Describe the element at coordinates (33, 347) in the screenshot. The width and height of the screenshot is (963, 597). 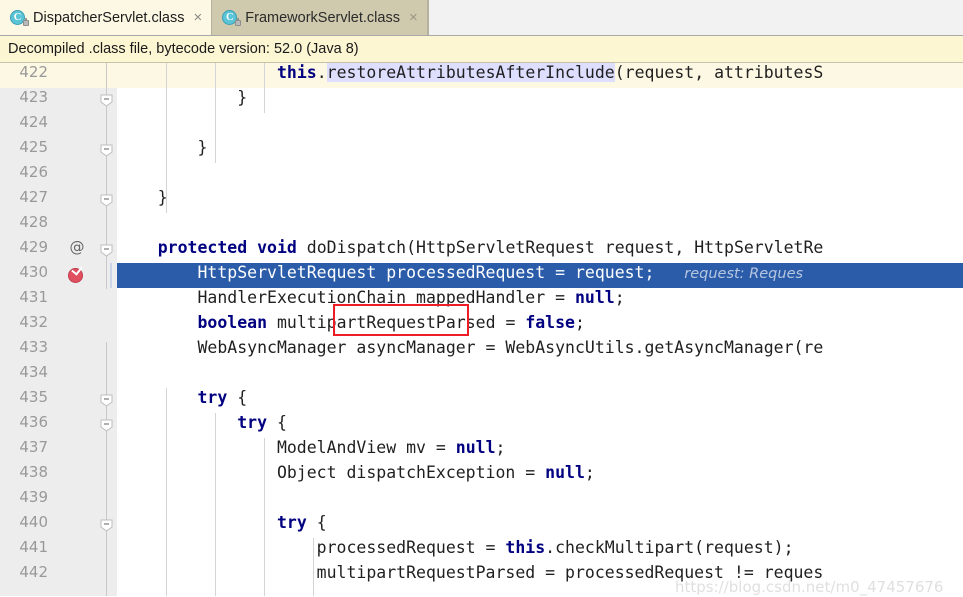
I see `line-number: 433` at that location.